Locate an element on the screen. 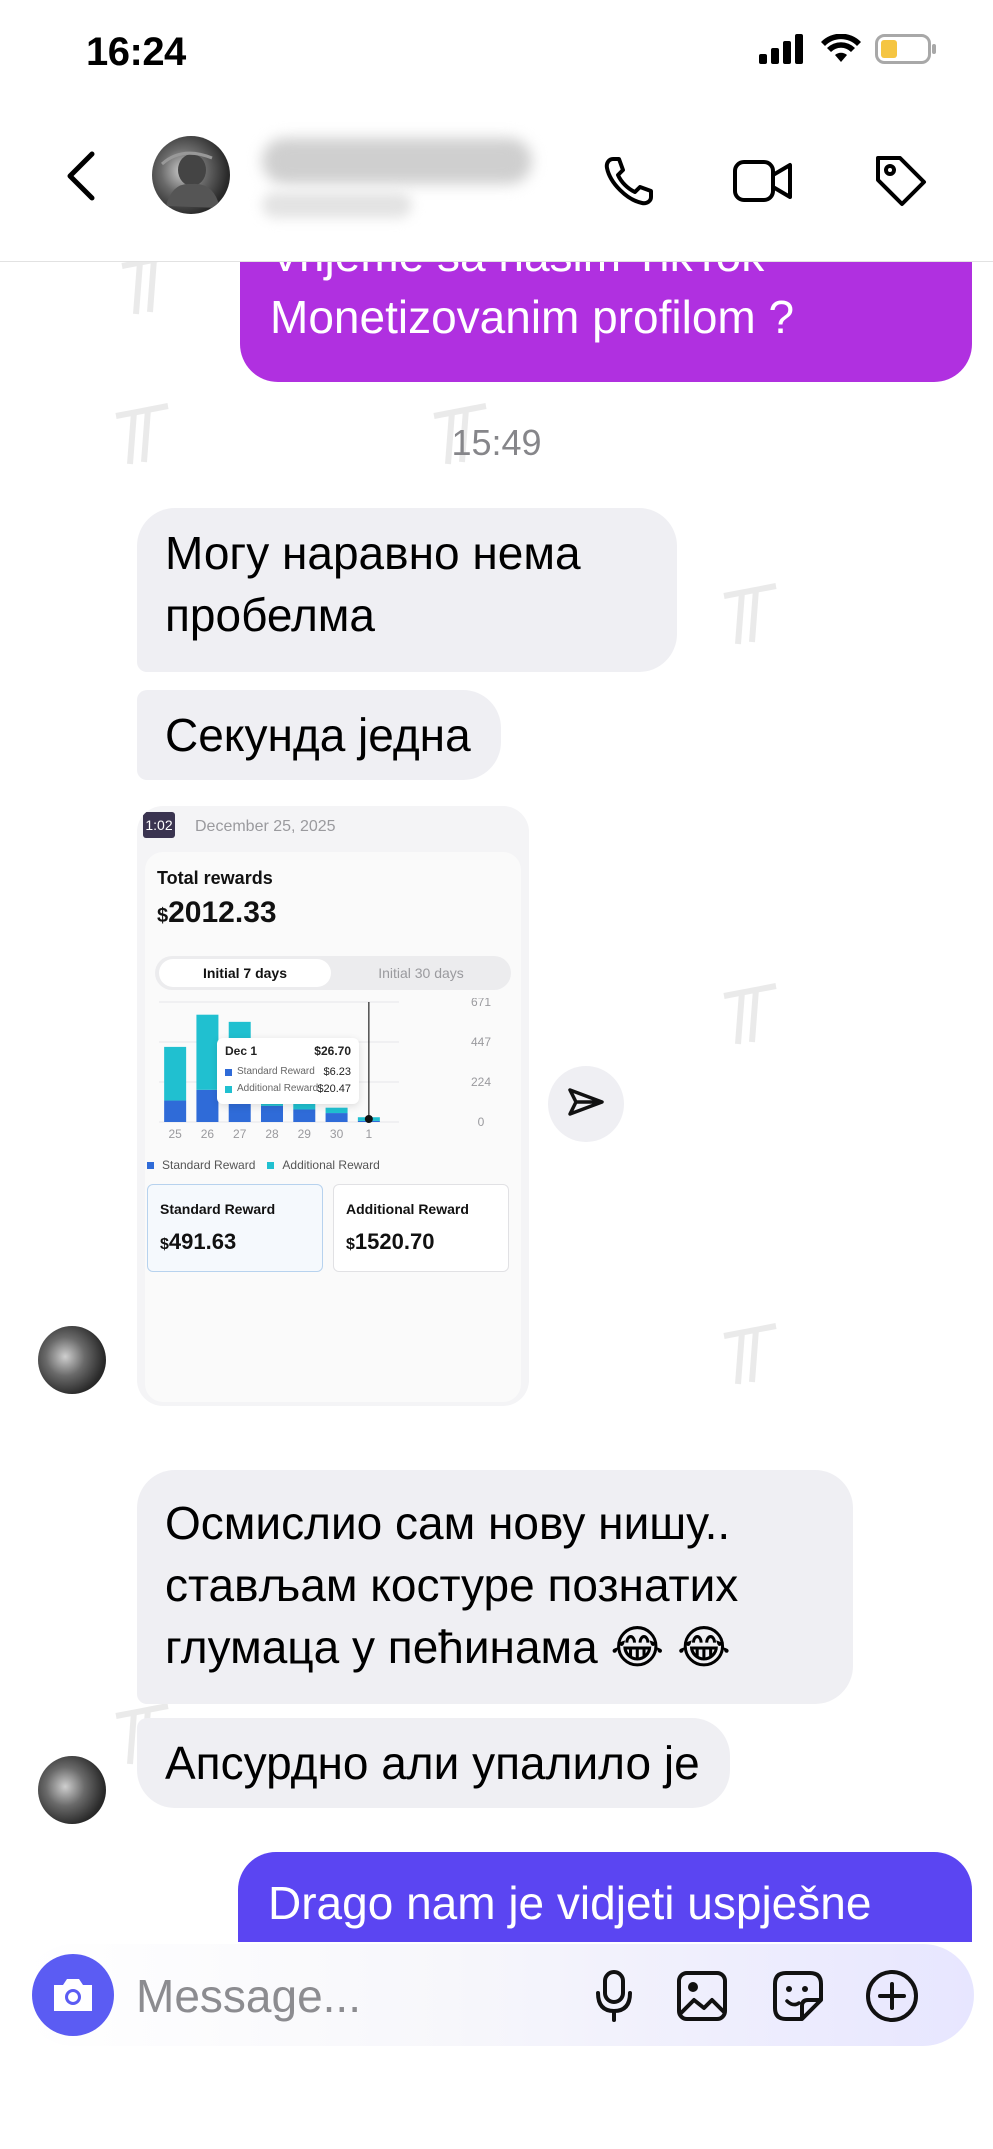 The width and height of the screenshot is (993, 2149). standard-reward-card: Standard Reward $491.63 is located at coordinates (235, 1228).